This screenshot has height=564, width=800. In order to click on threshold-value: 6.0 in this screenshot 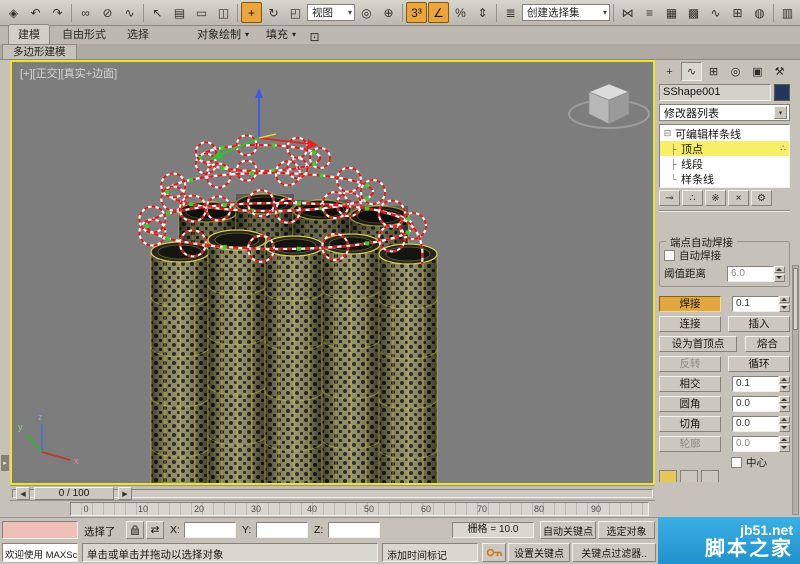, I will do `click(750, 273)`.